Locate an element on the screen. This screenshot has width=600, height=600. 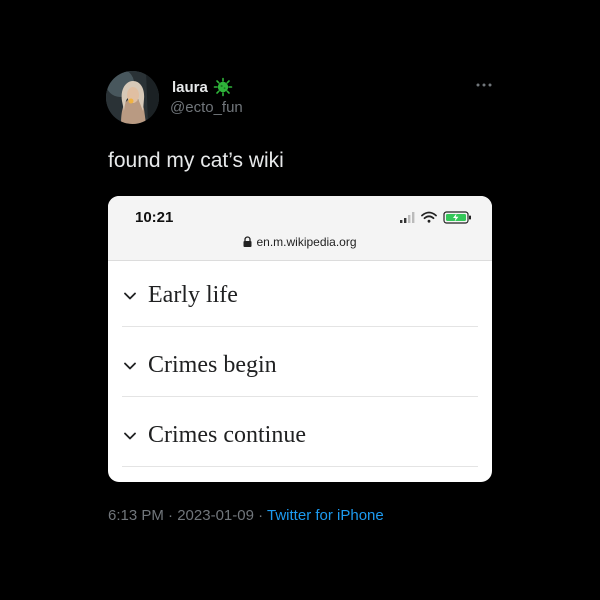
signal-icon is located at coordinates (407, 217).